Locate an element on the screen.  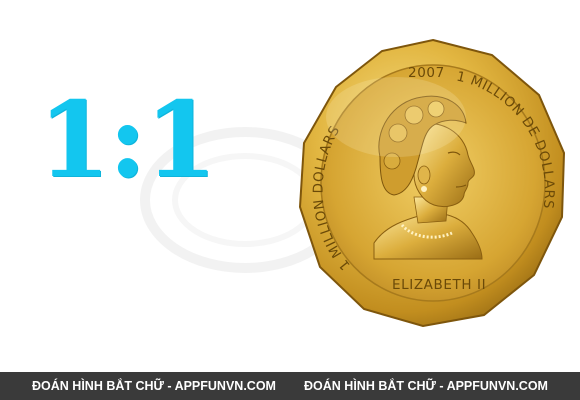
footer-brand-left: ĐOÁN HÌNH BẮT CHỮ - APPFUNVN.COM is located at coordinates (154, 386).